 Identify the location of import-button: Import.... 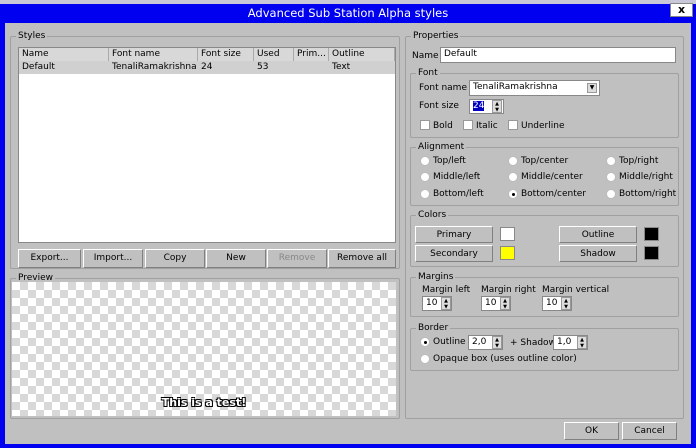
(113, 258).